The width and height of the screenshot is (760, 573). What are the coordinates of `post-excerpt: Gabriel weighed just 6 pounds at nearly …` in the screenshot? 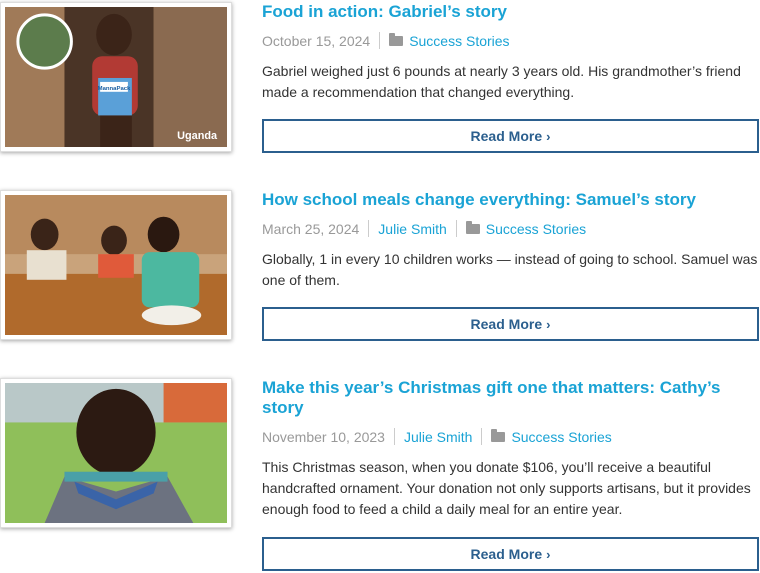 It's located at (501, 81).